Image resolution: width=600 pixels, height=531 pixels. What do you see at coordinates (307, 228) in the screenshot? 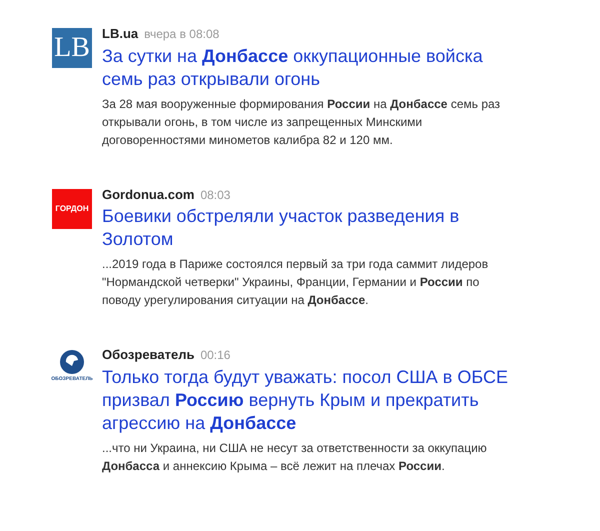
I see `headline-link: Боевики обстреляли участок разведения в Золотом` at bounding box center [307, 228].